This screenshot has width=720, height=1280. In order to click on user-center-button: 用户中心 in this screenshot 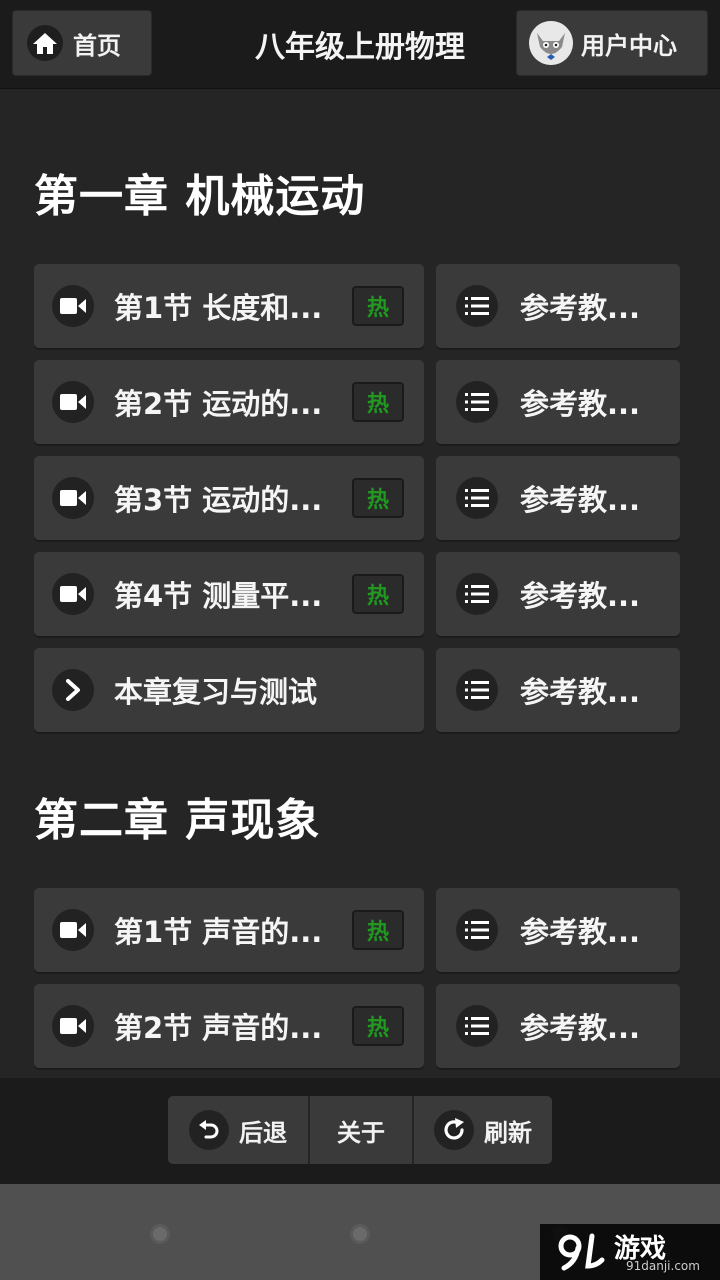, I will do `click(612, 43)`.